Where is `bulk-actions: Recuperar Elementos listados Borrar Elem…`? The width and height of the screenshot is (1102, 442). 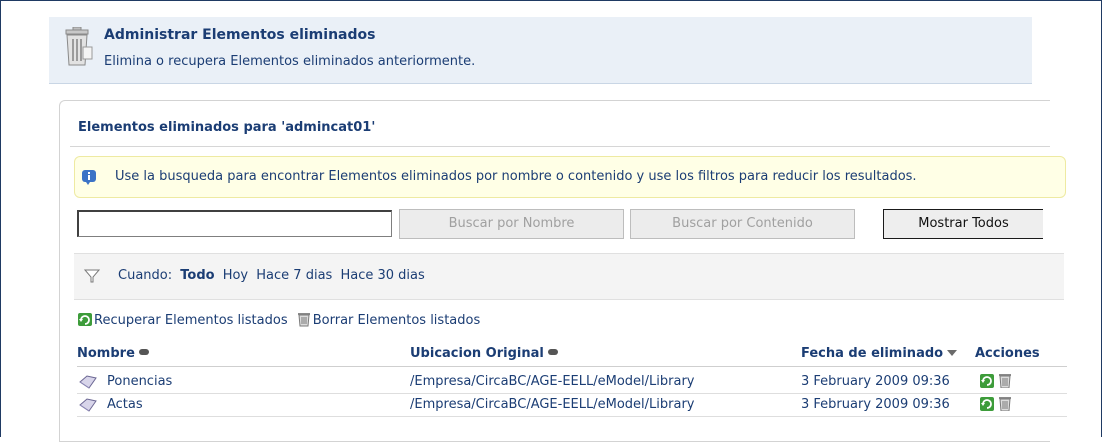
bulk-actions: Recuperar Elementos listados Borrar Elem… is located at coordinates (280, 319).